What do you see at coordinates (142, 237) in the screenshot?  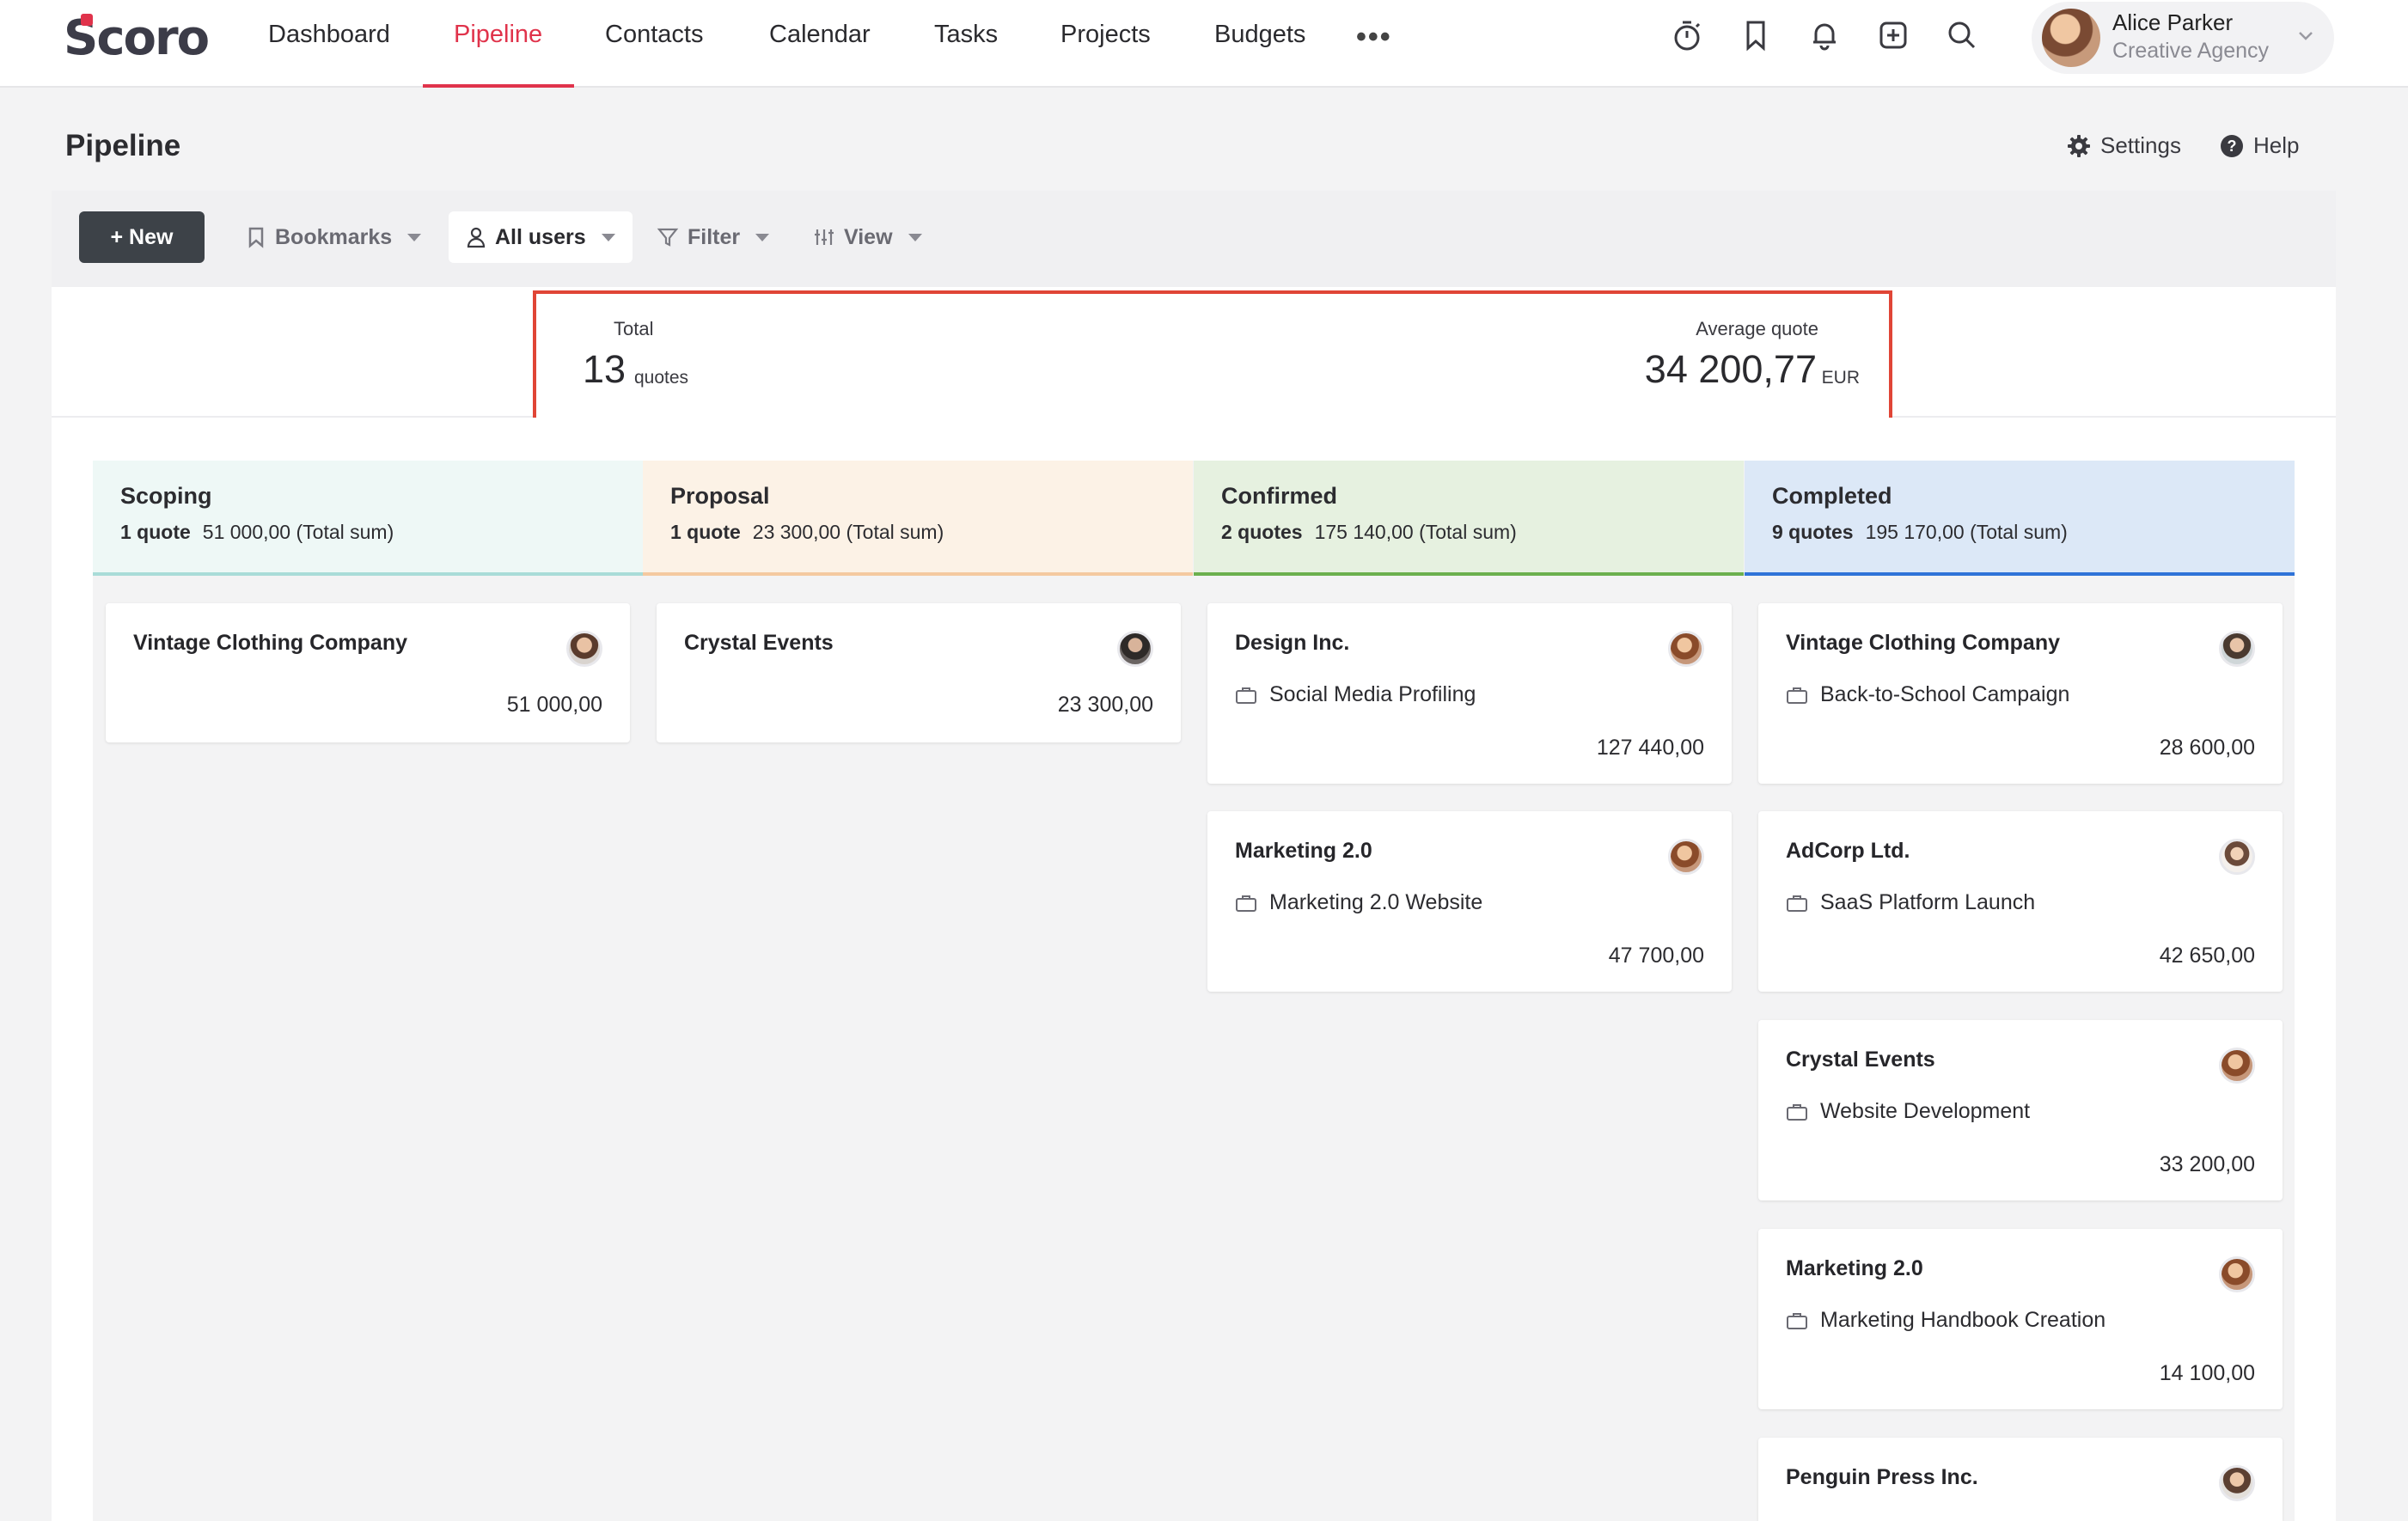 I see `new-button: + New` at bounding box center [142, 237].